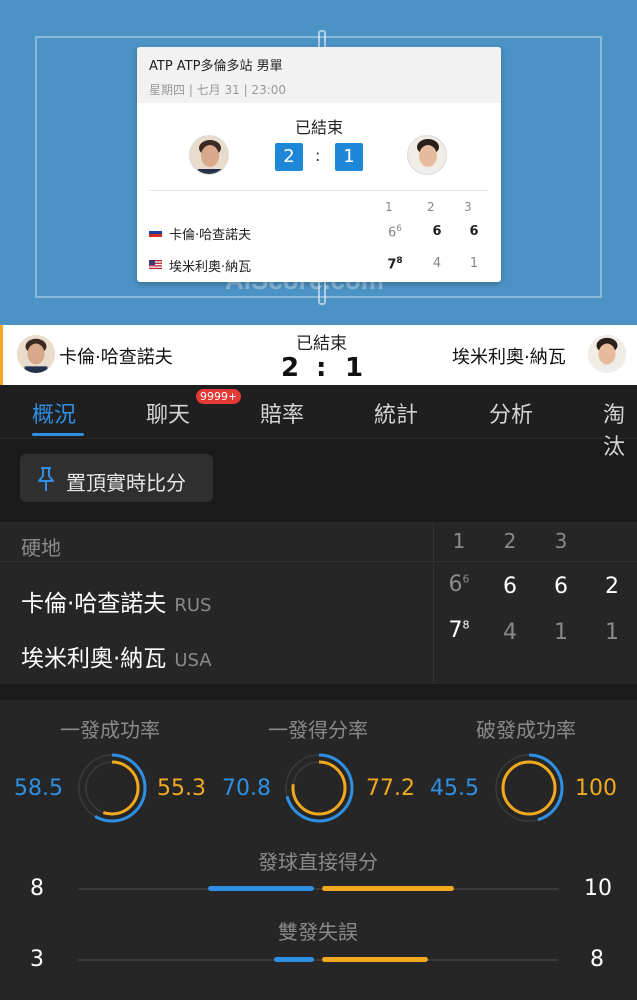  I want to click on card-divider, so click(319, 190).